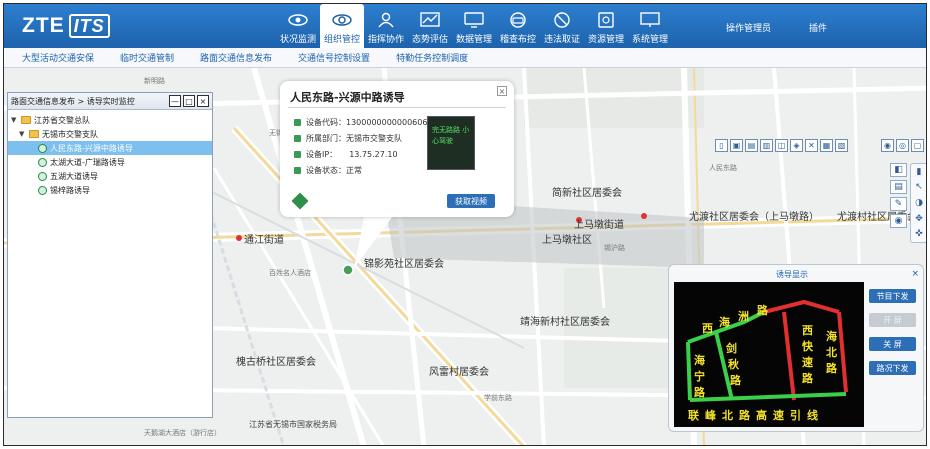  I want to click on maximize-button: □, so click(189, 101).